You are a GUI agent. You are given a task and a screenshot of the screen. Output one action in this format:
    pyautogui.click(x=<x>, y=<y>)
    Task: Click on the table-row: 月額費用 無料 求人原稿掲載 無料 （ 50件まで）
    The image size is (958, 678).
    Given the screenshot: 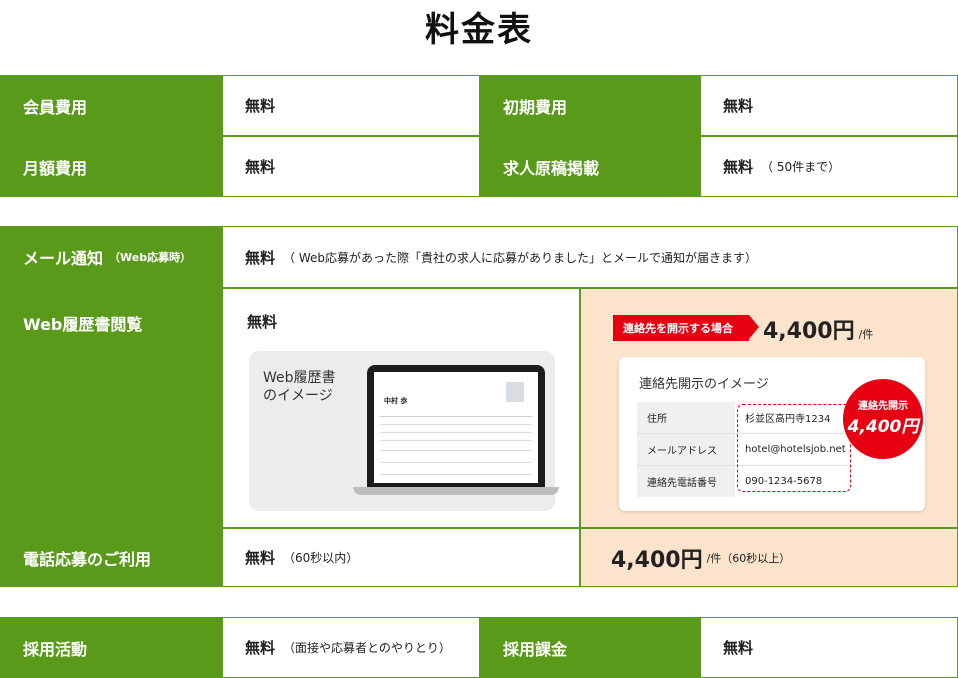 What is the action you would take?
    pyautogui.click(x=479, y=166)
    